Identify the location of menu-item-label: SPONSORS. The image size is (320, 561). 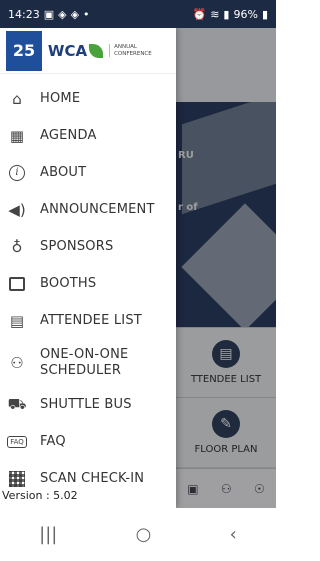
(77, 246).